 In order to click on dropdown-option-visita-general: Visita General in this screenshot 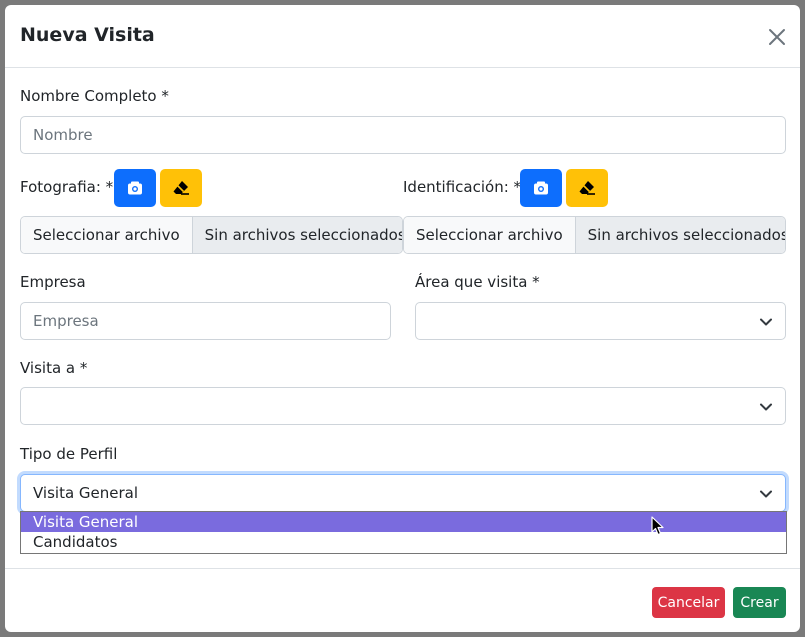, I will do `click(403, 522)`.